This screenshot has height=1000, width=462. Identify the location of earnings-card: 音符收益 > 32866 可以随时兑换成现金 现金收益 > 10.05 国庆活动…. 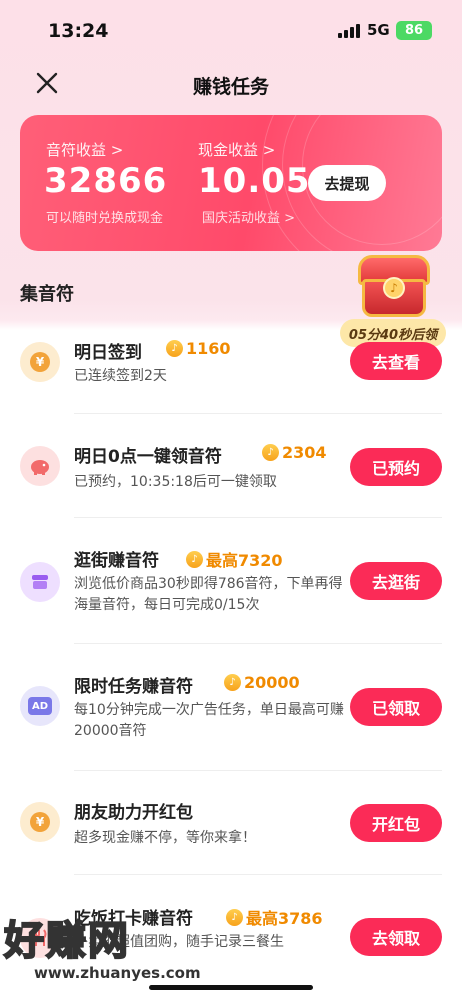
(231, 183).